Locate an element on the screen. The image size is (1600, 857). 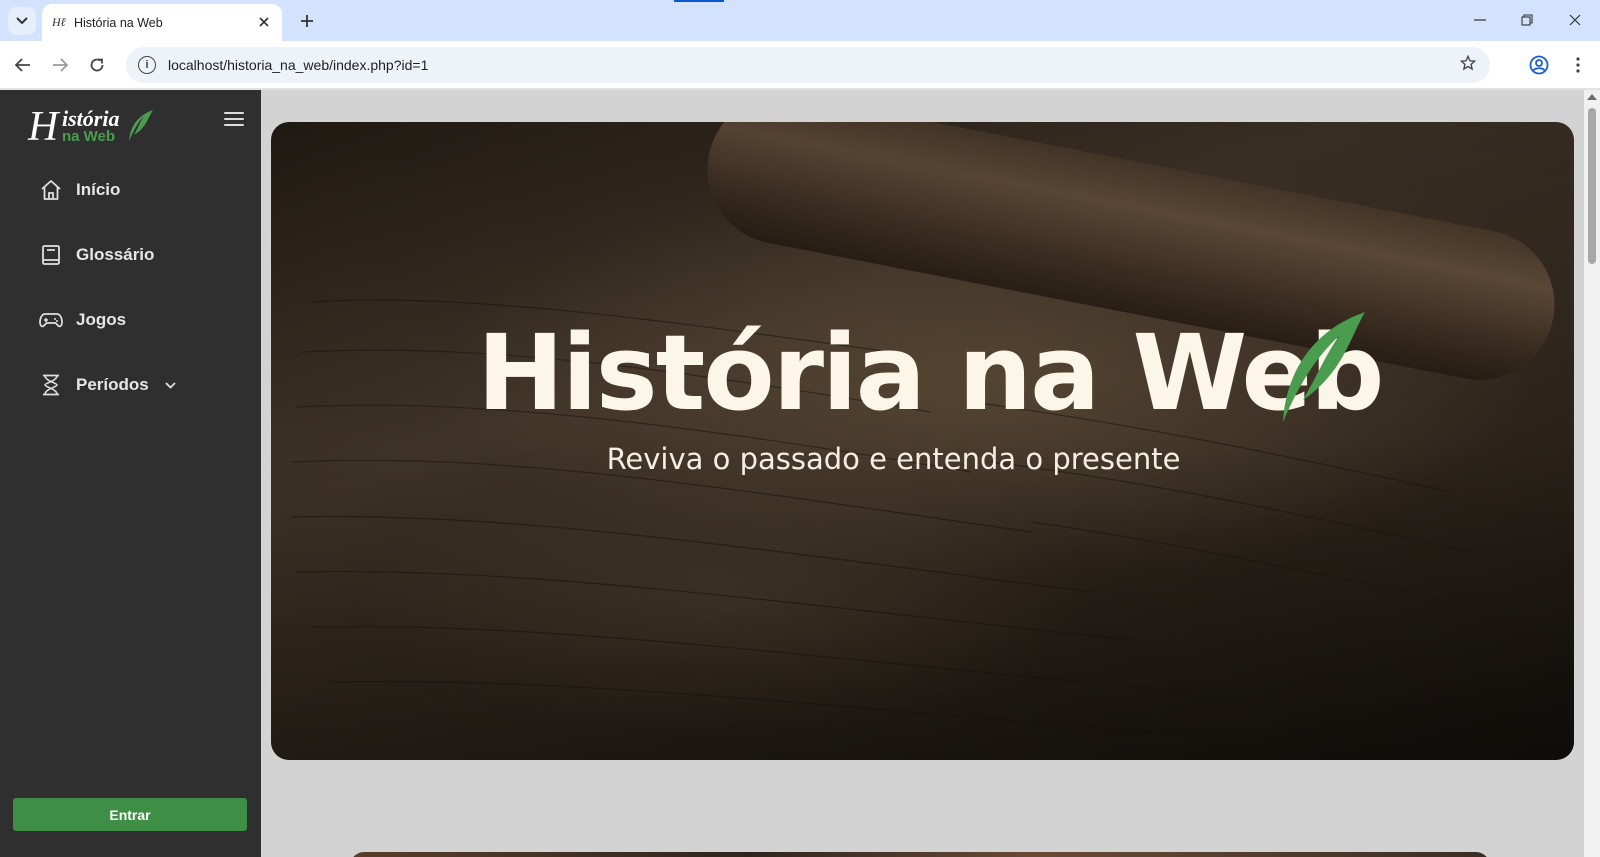
page-scrollbar is located at coordinates (1592, 473).